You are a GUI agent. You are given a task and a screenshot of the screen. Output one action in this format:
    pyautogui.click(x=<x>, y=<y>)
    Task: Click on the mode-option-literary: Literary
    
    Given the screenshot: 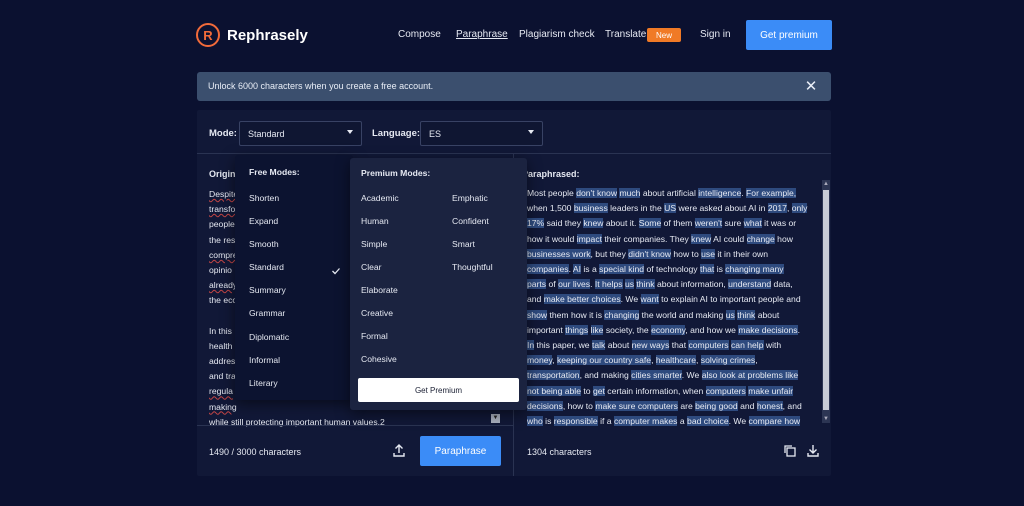 What is the action you would take?
    pyautogui.click(x=263, y=383)
    